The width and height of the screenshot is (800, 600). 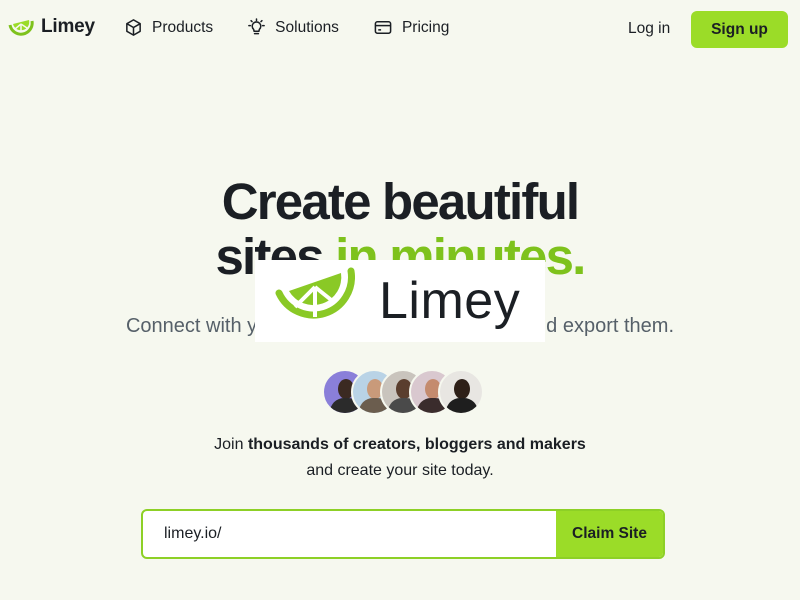 I want to click on nav-pricing-label: Pricing, so click(x=425, y=27).